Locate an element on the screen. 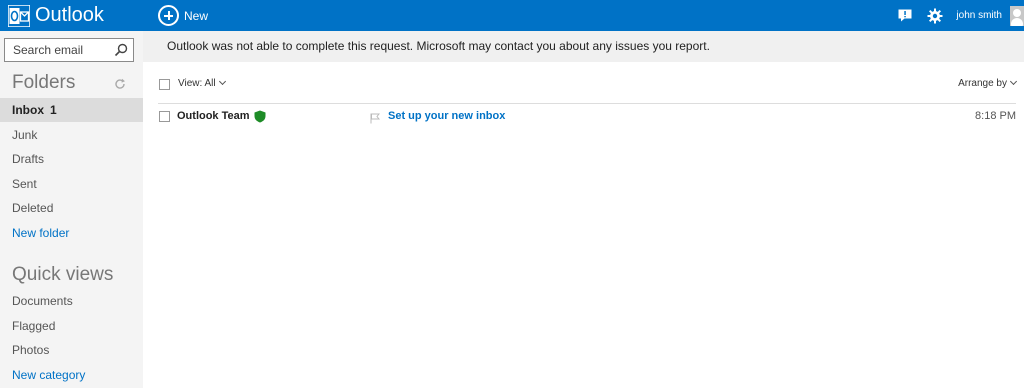 Image resolution: width=1024 pixels, height=388 pixels. quick-views-title: Quick views is located at coordinates (63, 274).